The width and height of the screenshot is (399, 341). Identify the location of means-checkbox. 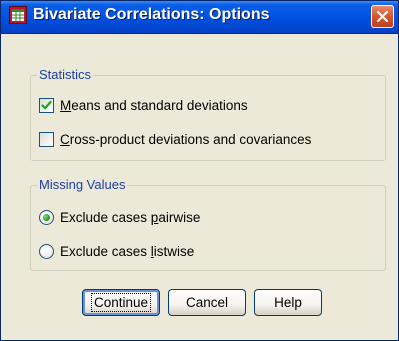
(46, 105).